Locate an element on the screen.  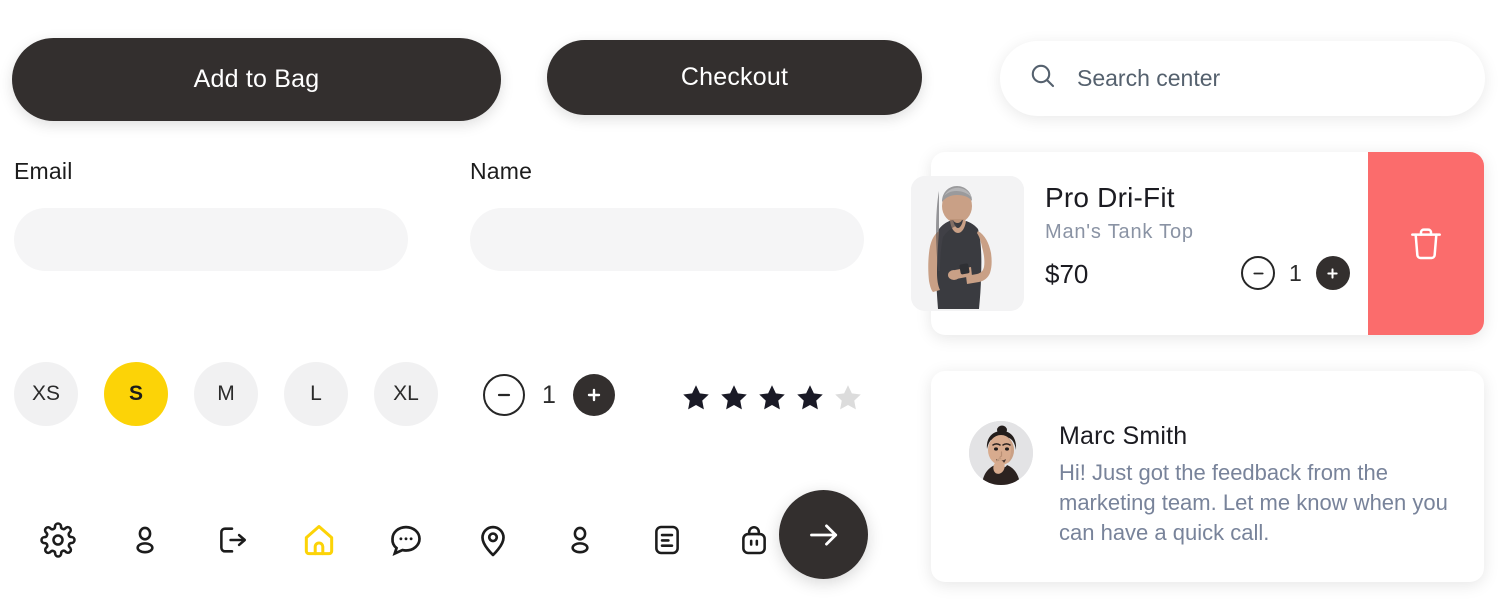
add-to-bag-button: Add to Bag is located at coordinates (256, 79).